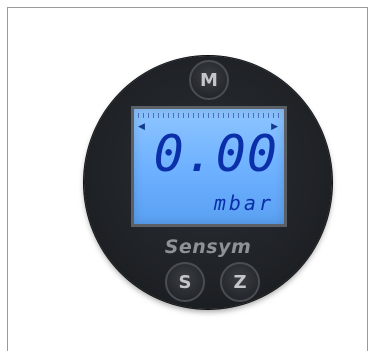 The width and height of the screenshot is (375, 351). I want to click on zero-button: Z, so click(240, 282).